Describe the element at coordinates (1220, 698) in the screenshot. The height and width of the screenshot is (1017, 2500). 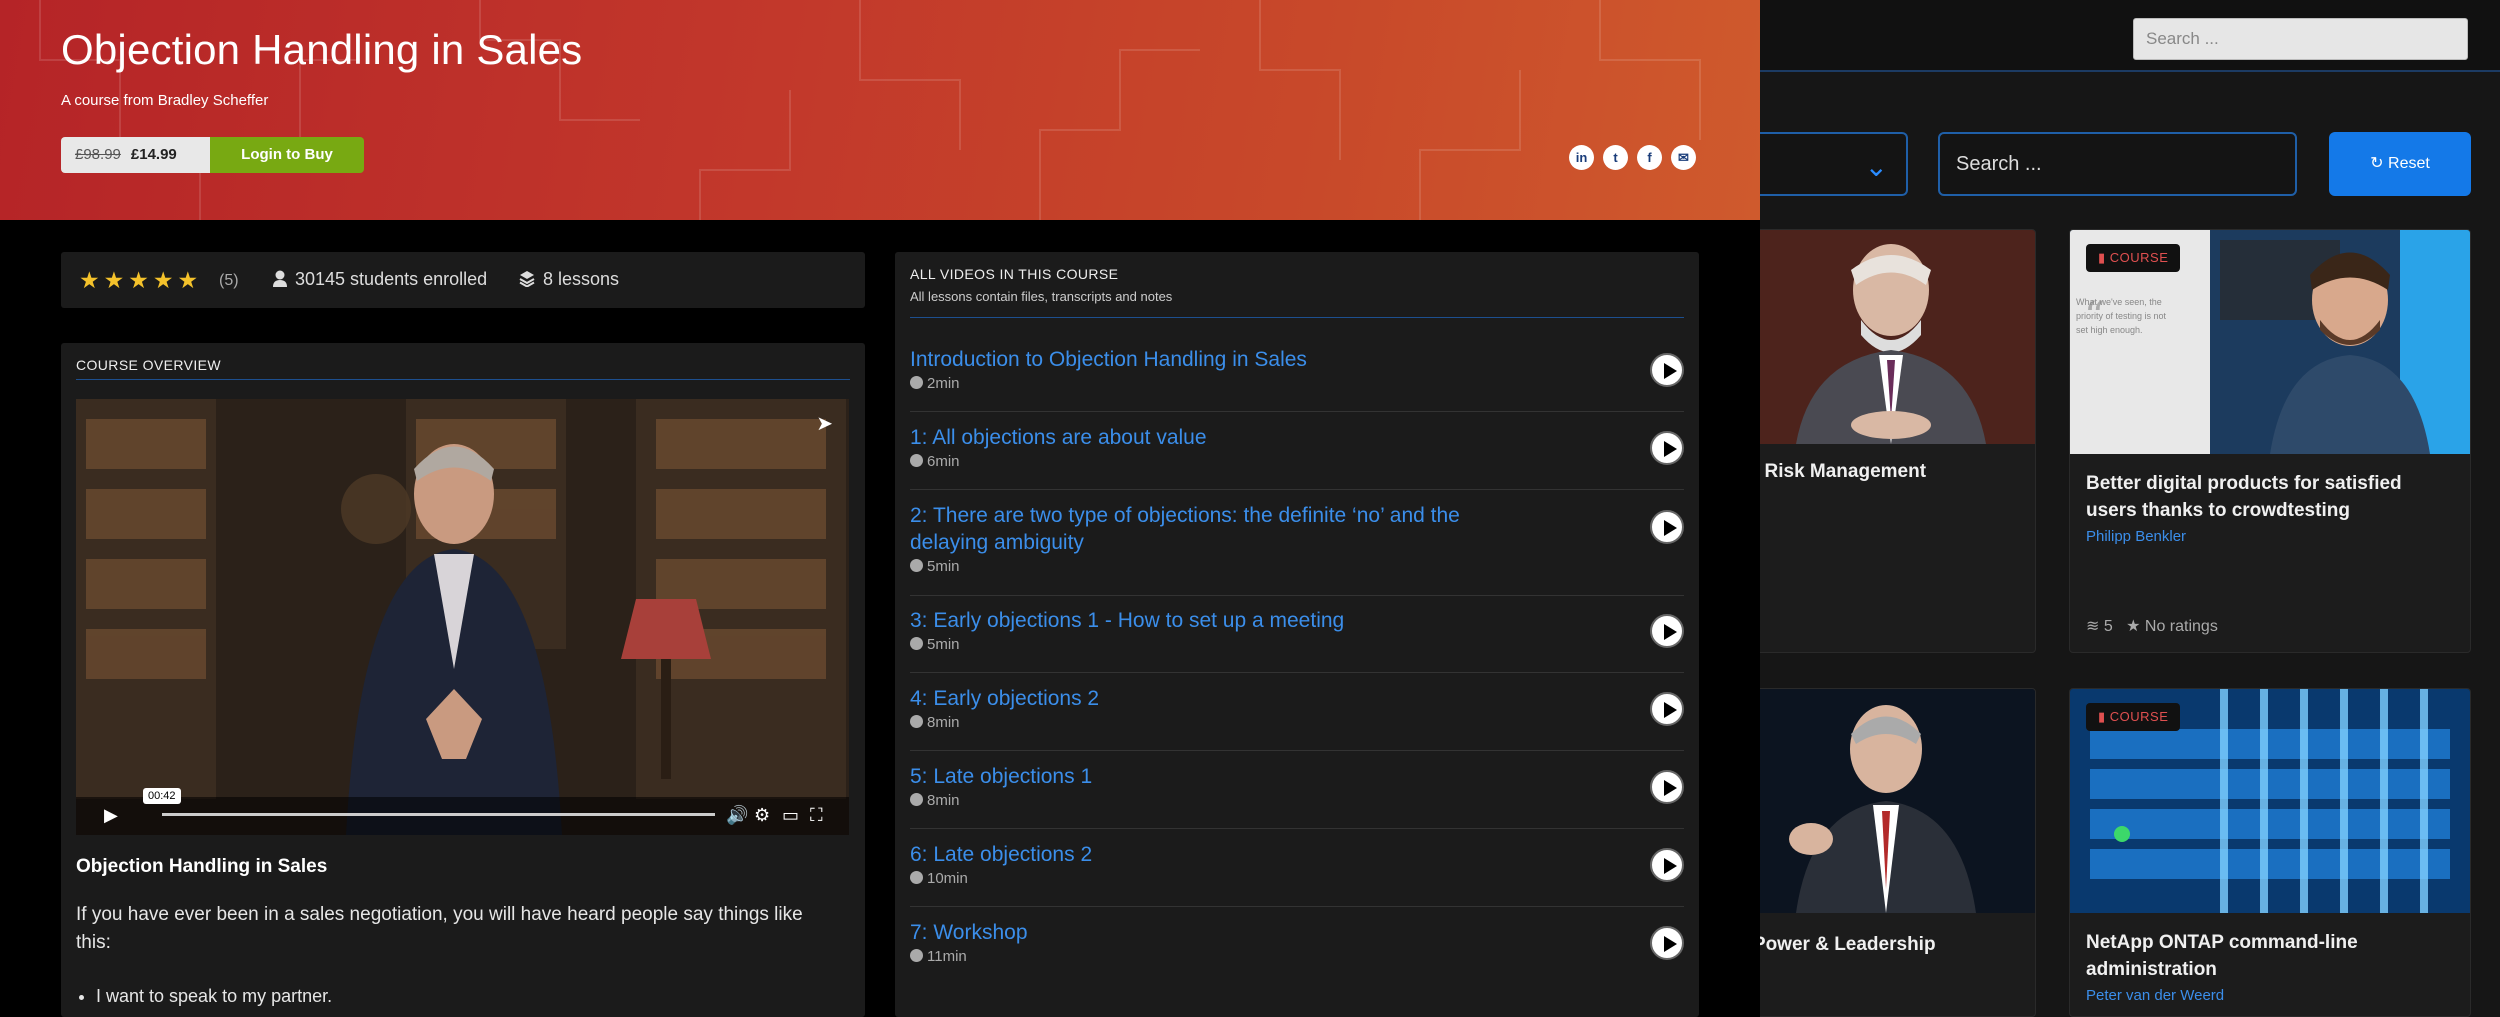
I see `lesson-title: 4: Early objections 2` at that location.